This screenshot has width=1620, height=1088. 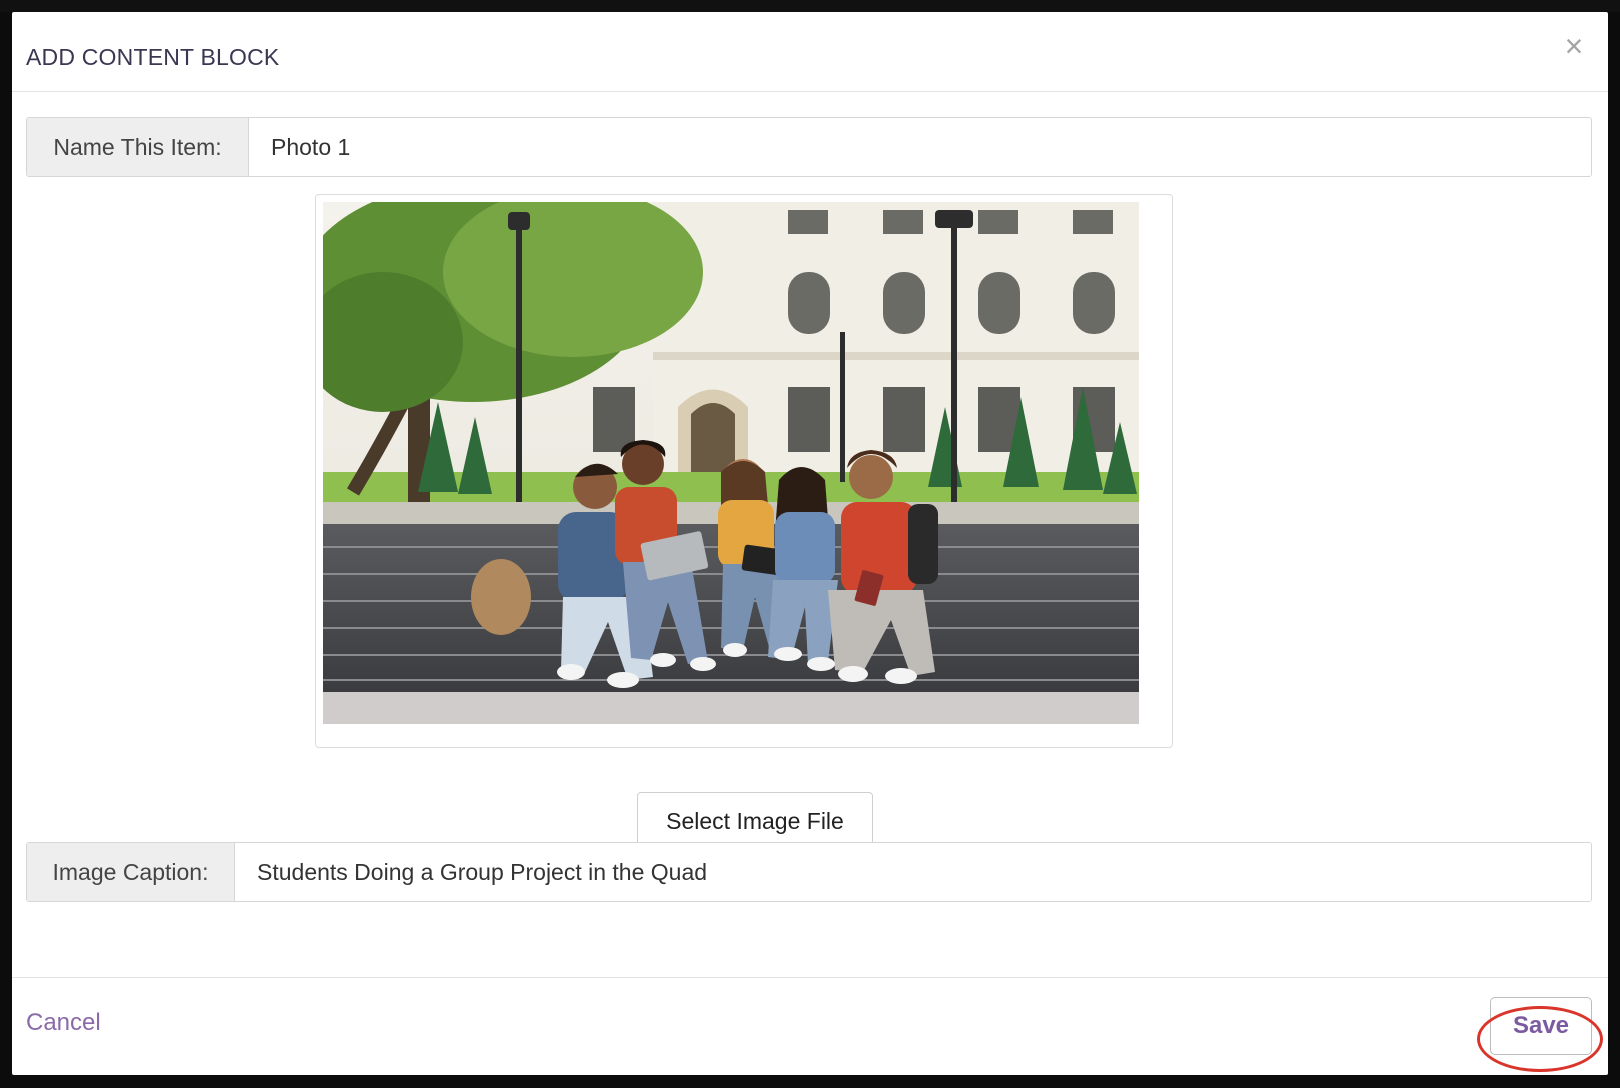 What do you see at coordinates (913, 872) in the screenshot?
I see `caption-input` at bounding box center [913, 872].